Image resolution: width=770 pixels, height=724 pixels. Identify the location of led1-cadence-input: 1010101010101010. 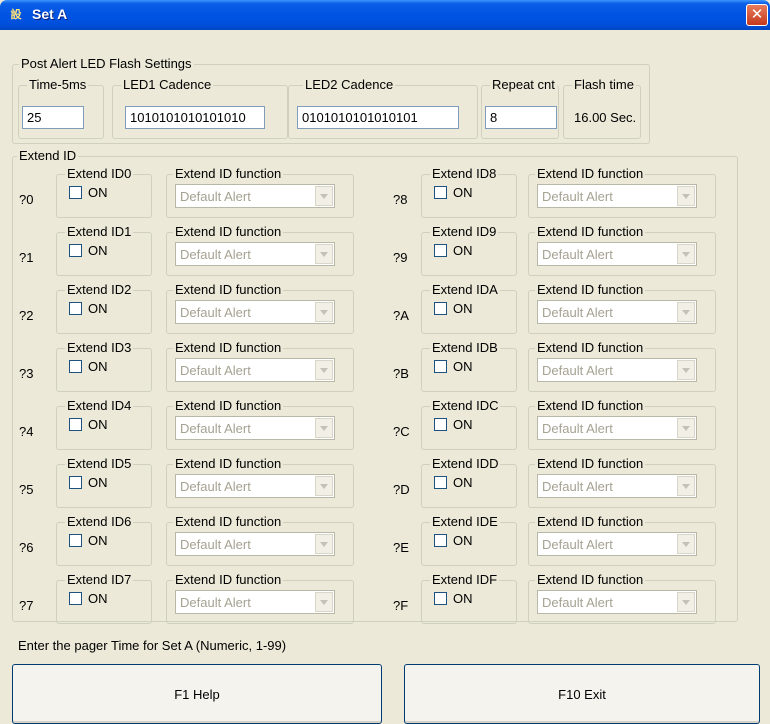
(195, 117).